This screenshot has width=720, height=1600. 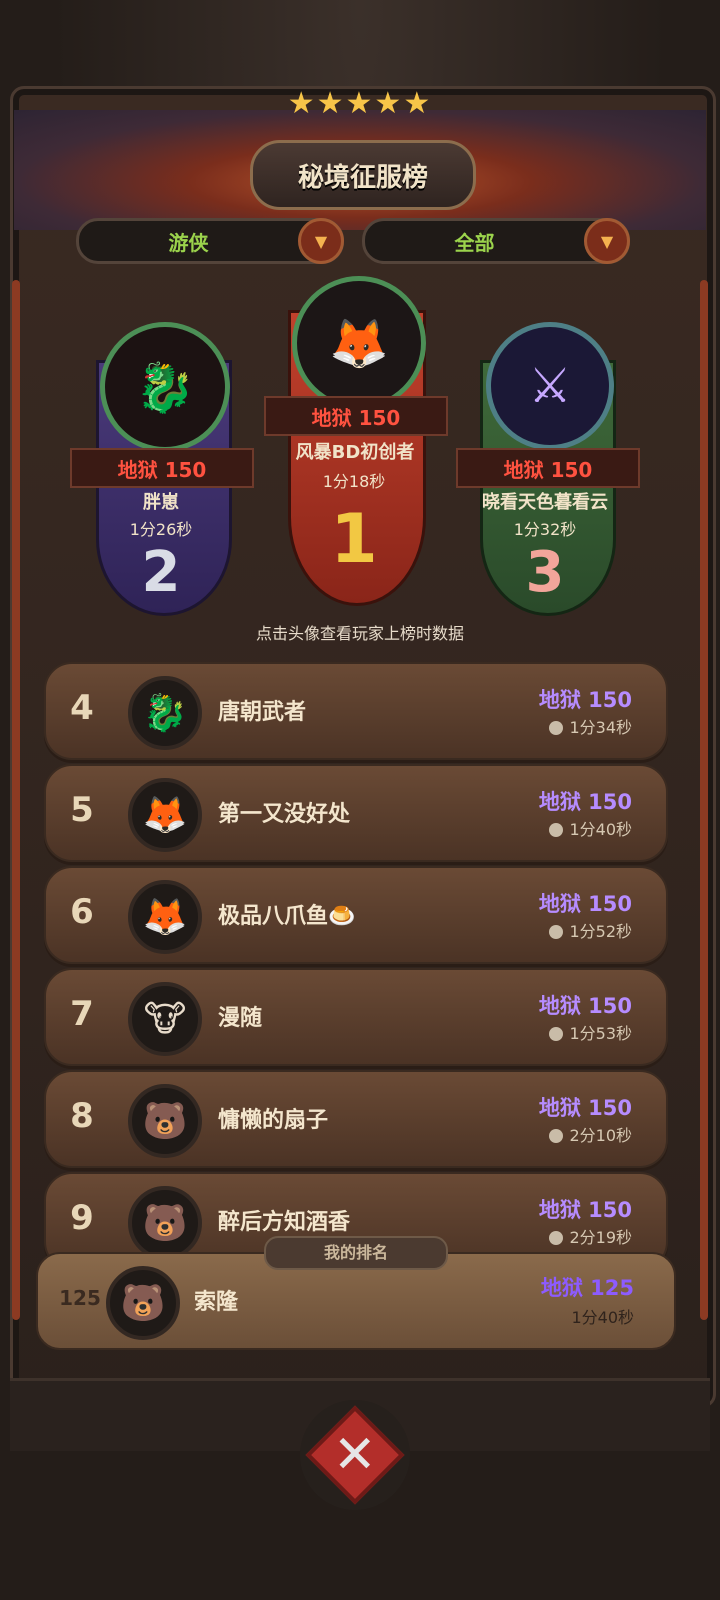 What do you see at coordinates (356, 1119) in the screenshot?
I see `table-row: 8 🐻 慵懒的扇子 地狱 150 2分10秒` at bounding box center [356, 1119].